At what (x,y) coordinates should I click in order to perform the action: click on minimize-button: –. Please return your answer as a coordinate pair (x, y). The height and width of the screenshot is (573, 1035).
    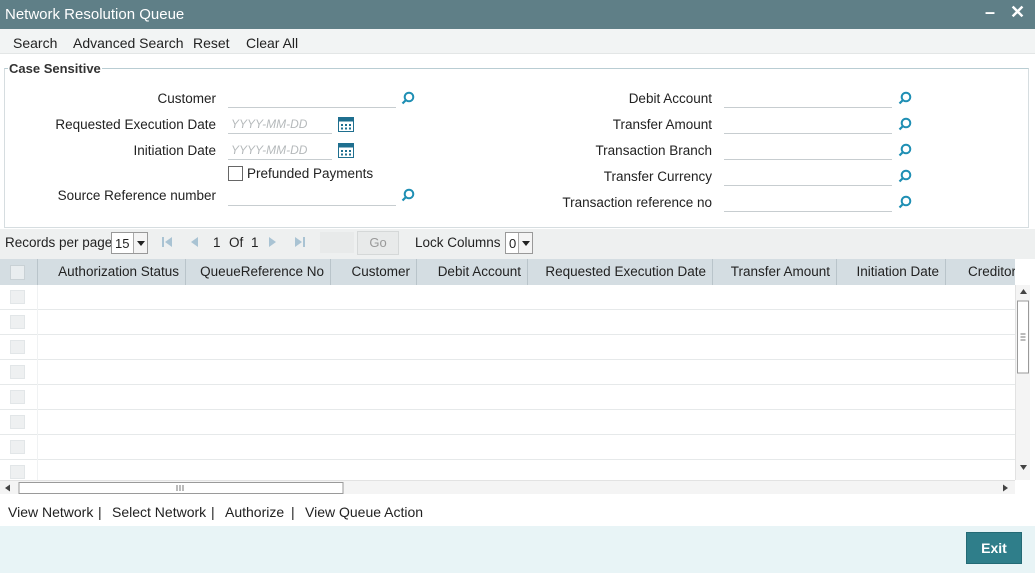
    Looking at the image, I should click on (990, 12).